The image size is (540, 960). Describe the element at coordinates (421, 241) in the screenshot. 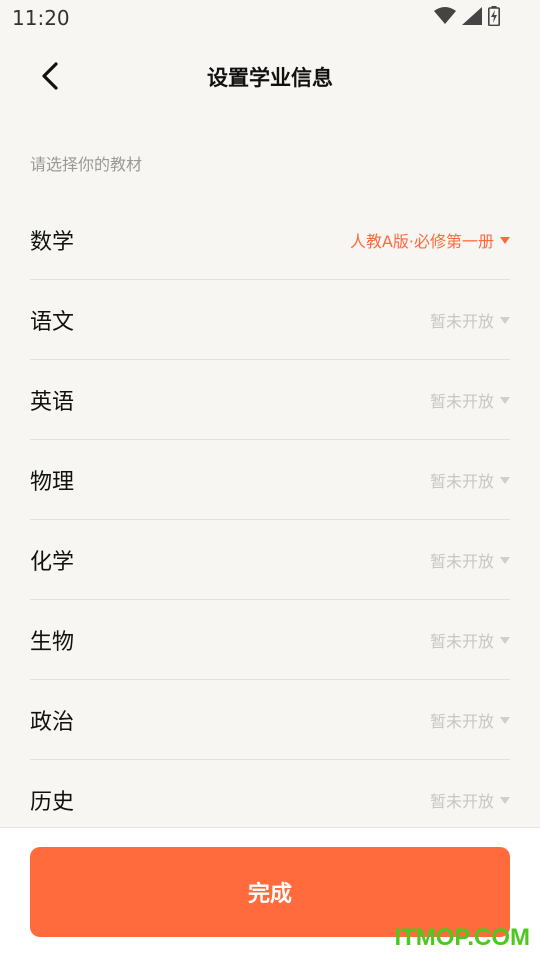

I see `textbook-value: 人教A版·必修第一册` at that location.